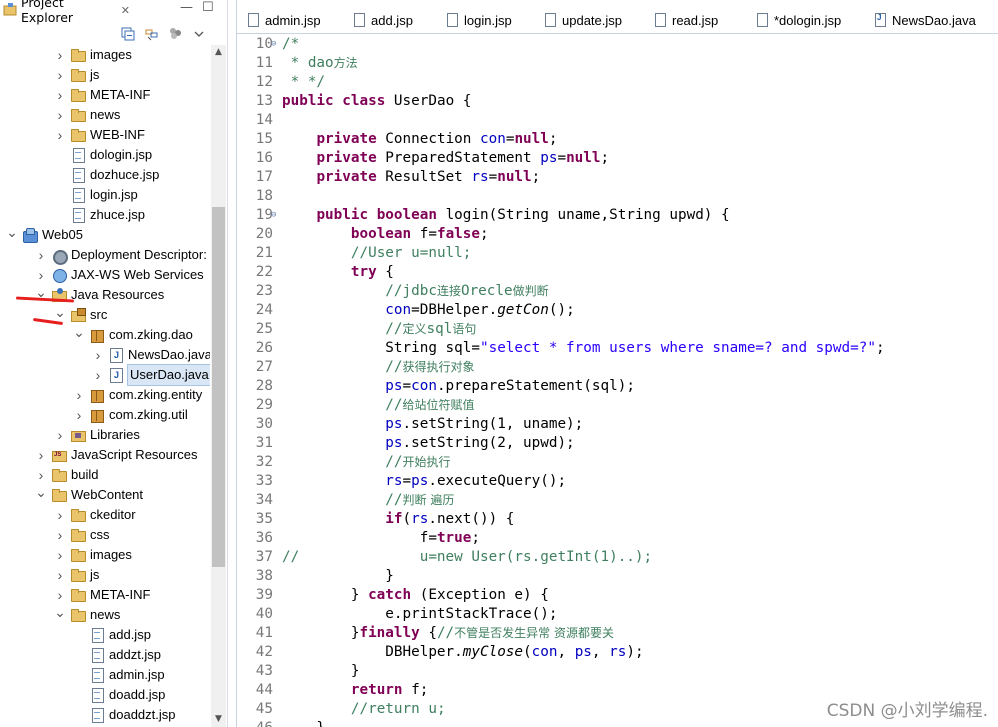  Describe the element at coordinates (127, 33) in the screenshot. I see `collapse-all-icon` at that location.